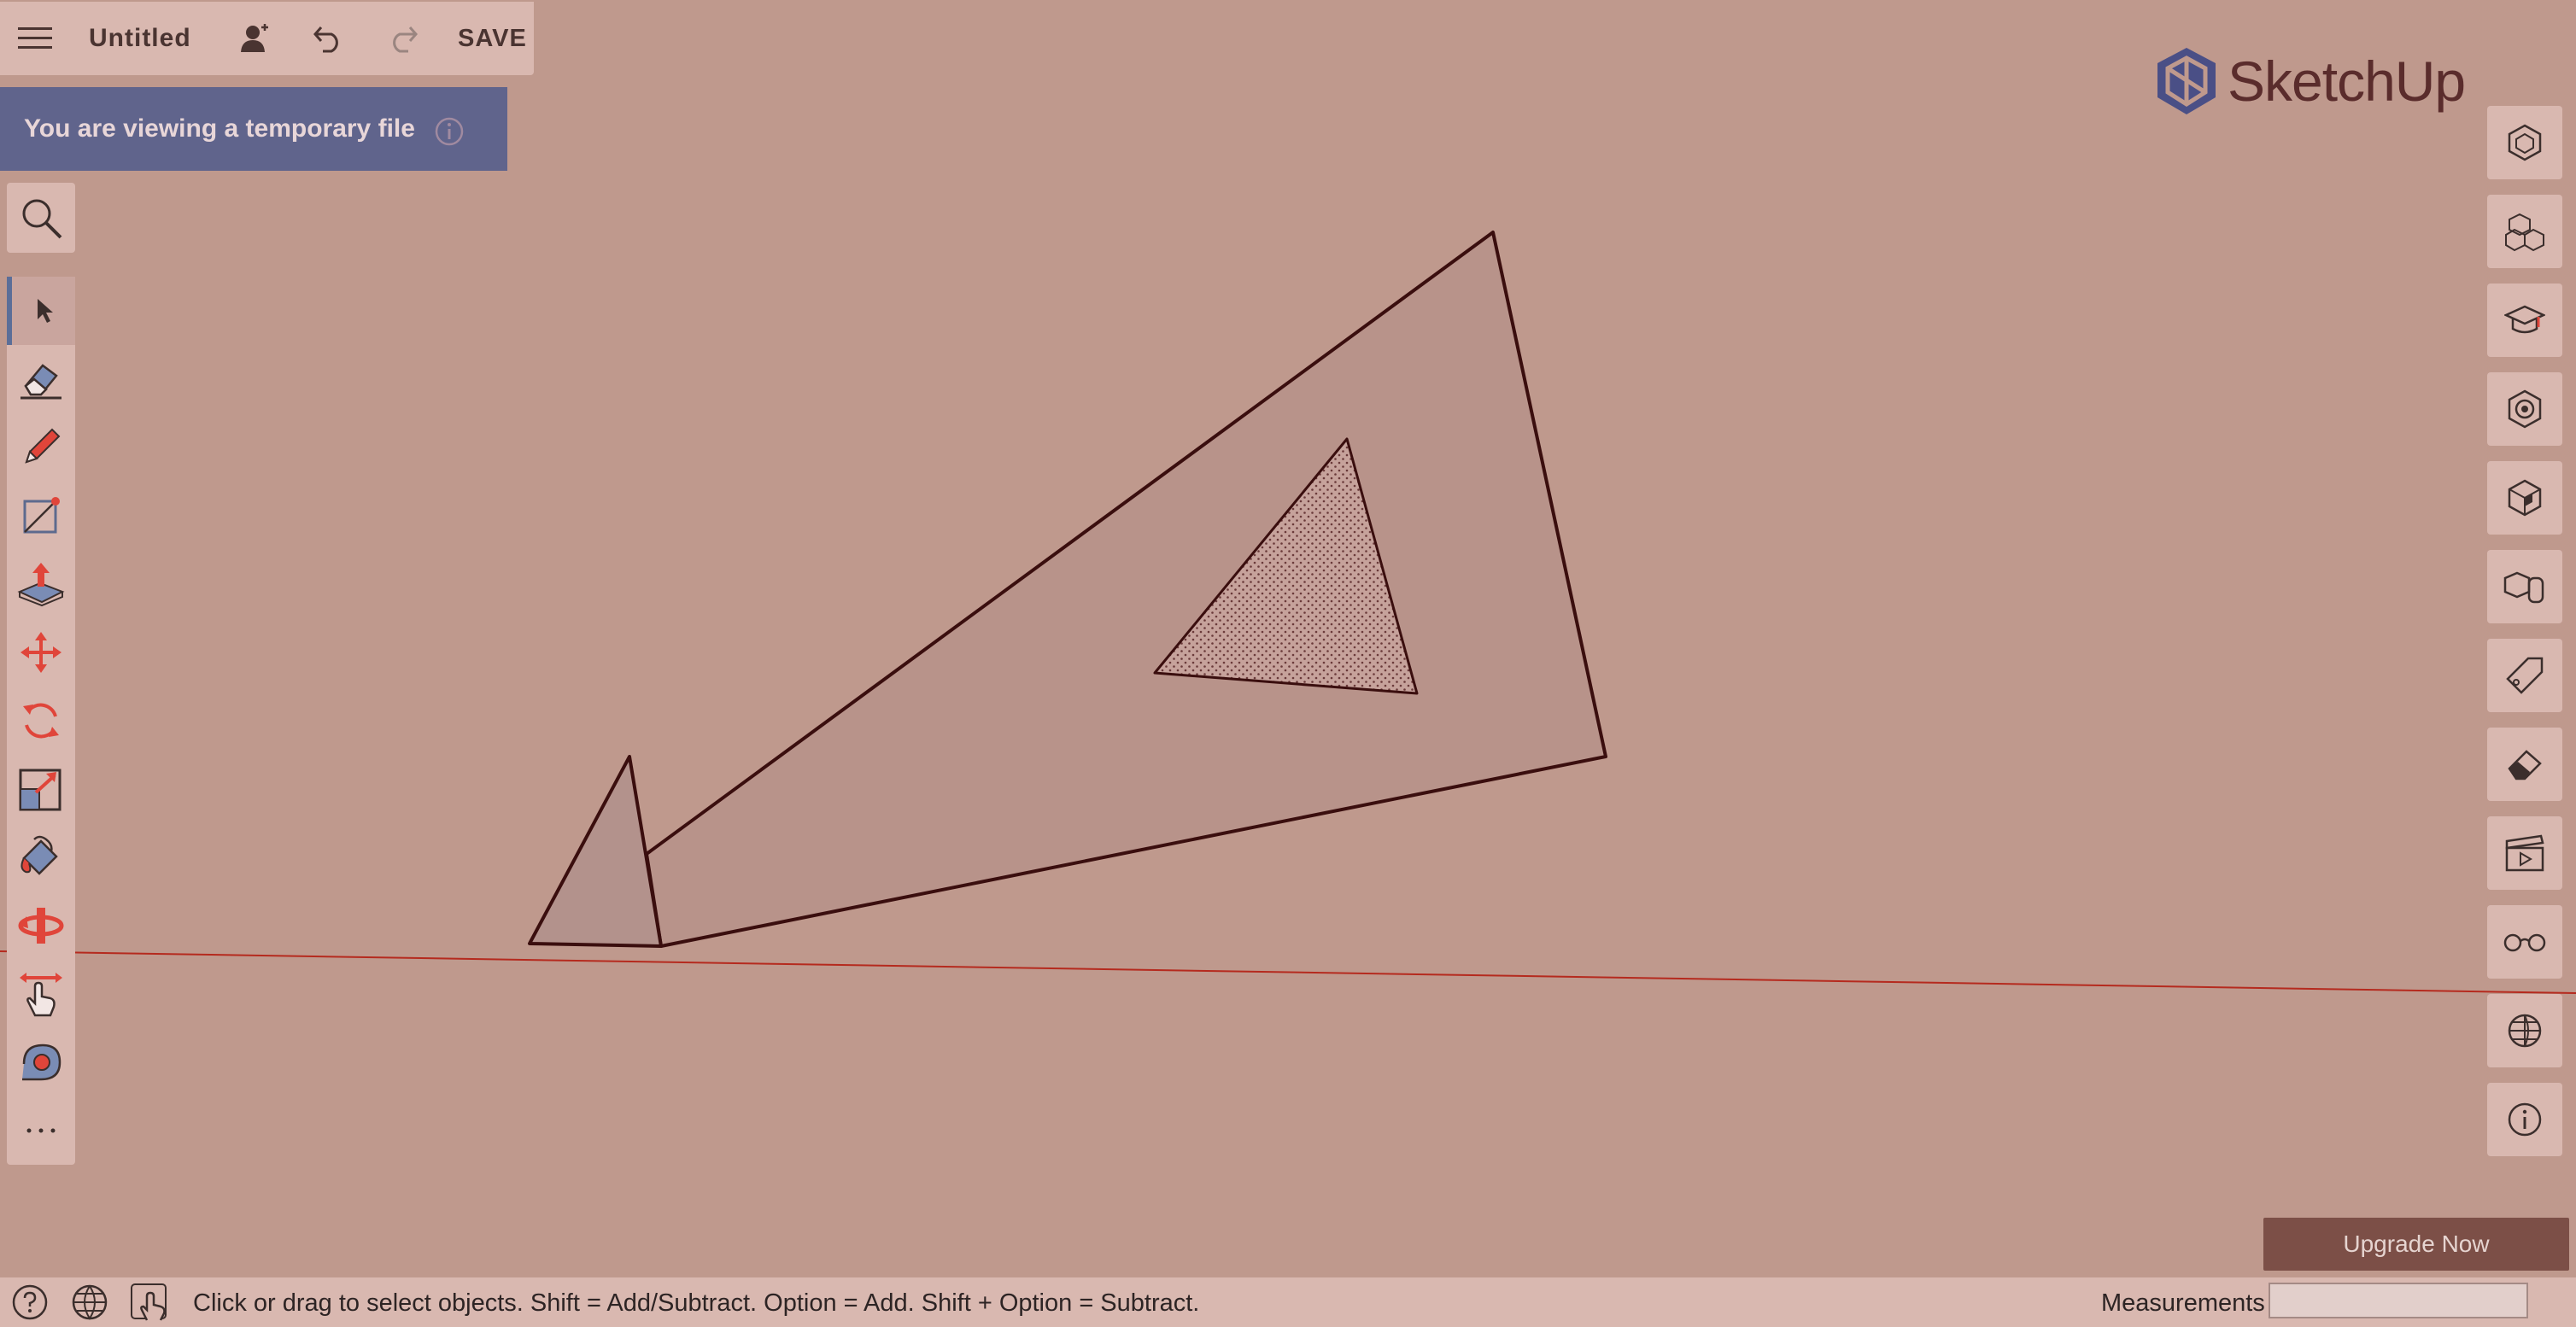 This screenshot has height=1327, width=2576. Describe the element at coordinates (402, 38) in the screenshot. I see `redo-icon` at that location.